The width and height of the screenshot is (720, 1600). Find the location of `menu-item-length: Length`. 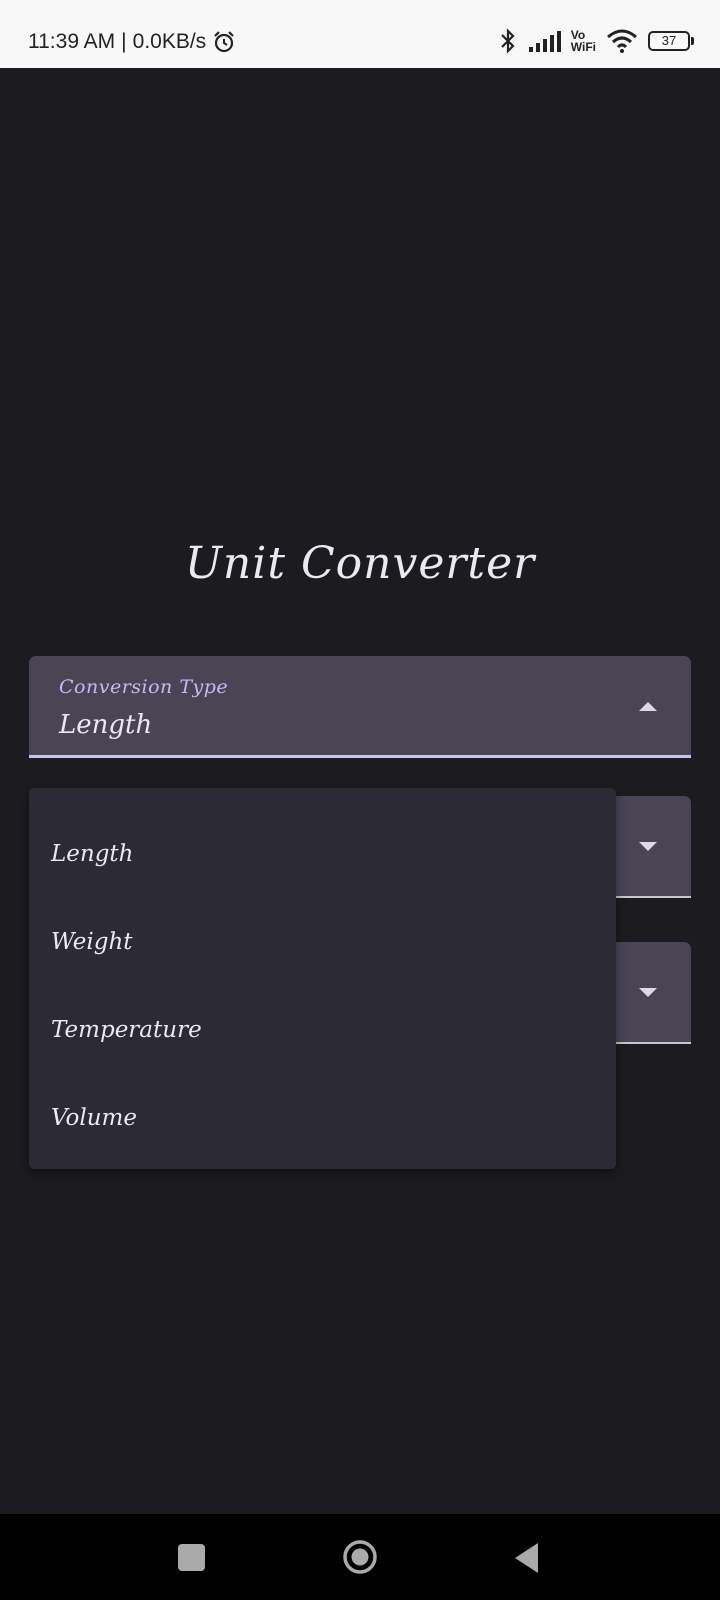

menu-item-length: Length is located at coordinates (322, 854).